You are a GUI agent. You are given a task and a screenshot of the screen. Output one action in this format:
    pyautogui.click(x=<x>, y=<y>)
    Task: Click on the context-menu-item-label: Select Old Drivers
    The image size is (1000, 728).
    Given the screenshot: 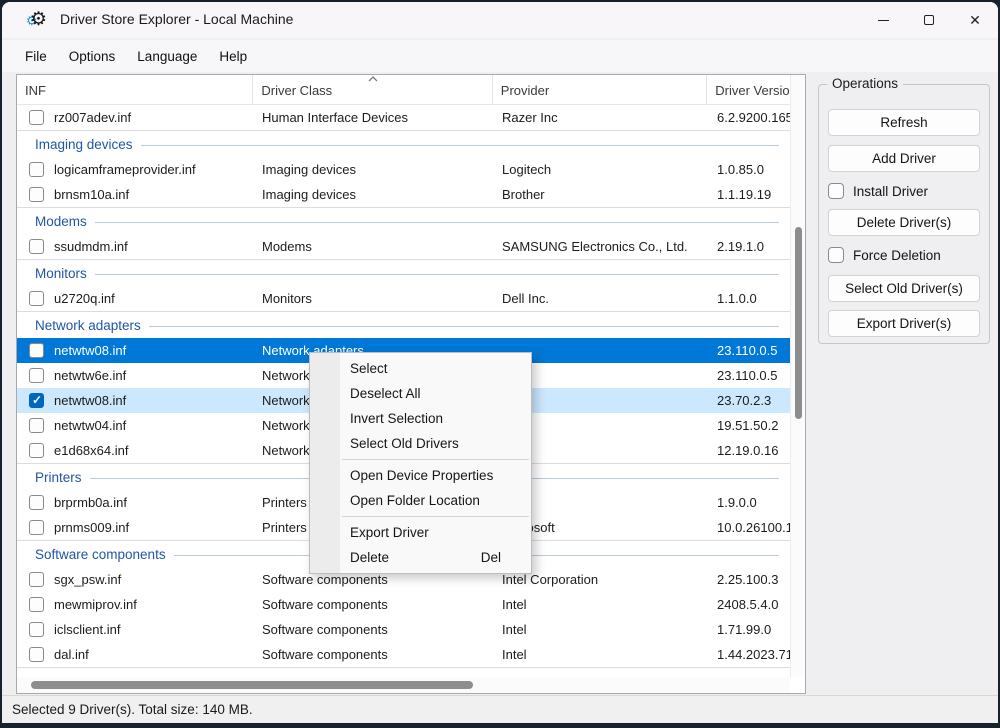 What is the action you would take?
    pyautogui.click(x=404, y=443)
    